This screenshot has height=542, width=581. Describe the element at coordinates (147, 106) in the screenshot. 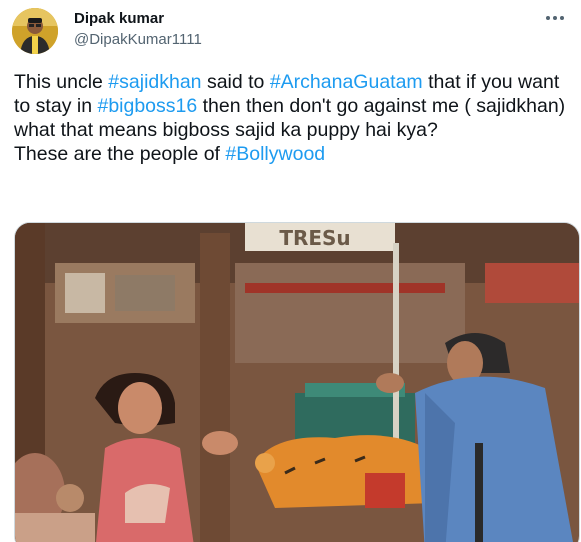

I see `hashtag-link: #bigboss16` at that location.